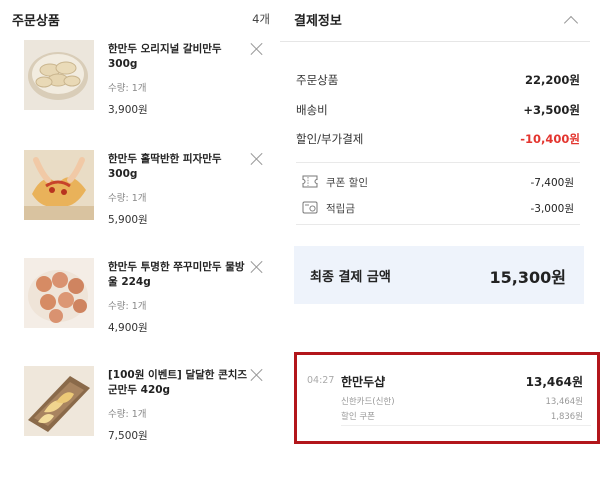  Describe the element at coordinates (128, 436) in the screenshot. I see `item-price: 7,500원` at that location.